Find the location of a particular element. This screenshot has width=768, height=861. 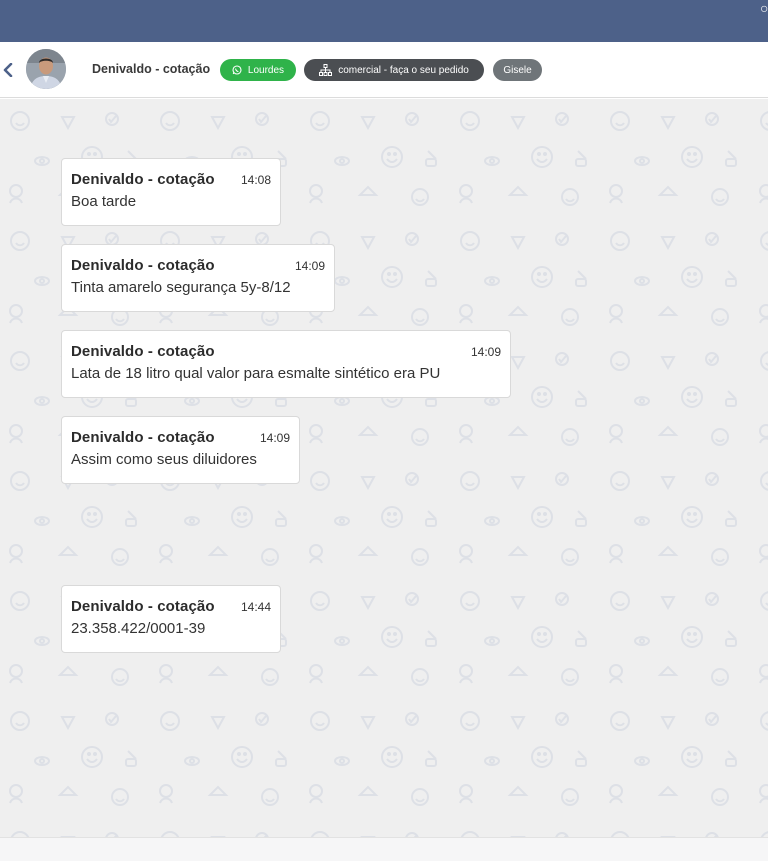

message-text: Tinta amarelo segurança 5y-8/12 is located at coordinates (181, 287).